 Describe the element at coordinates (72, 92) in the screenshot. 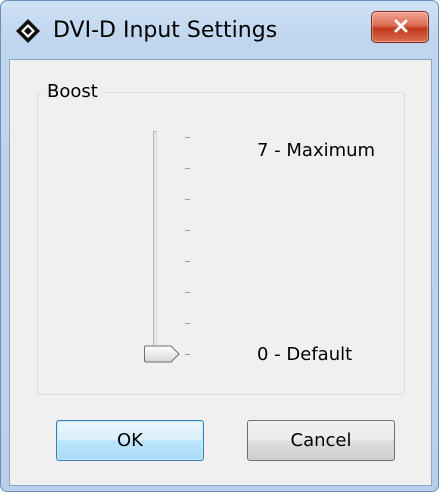

I see `boost-group-label: Boost` at that location.